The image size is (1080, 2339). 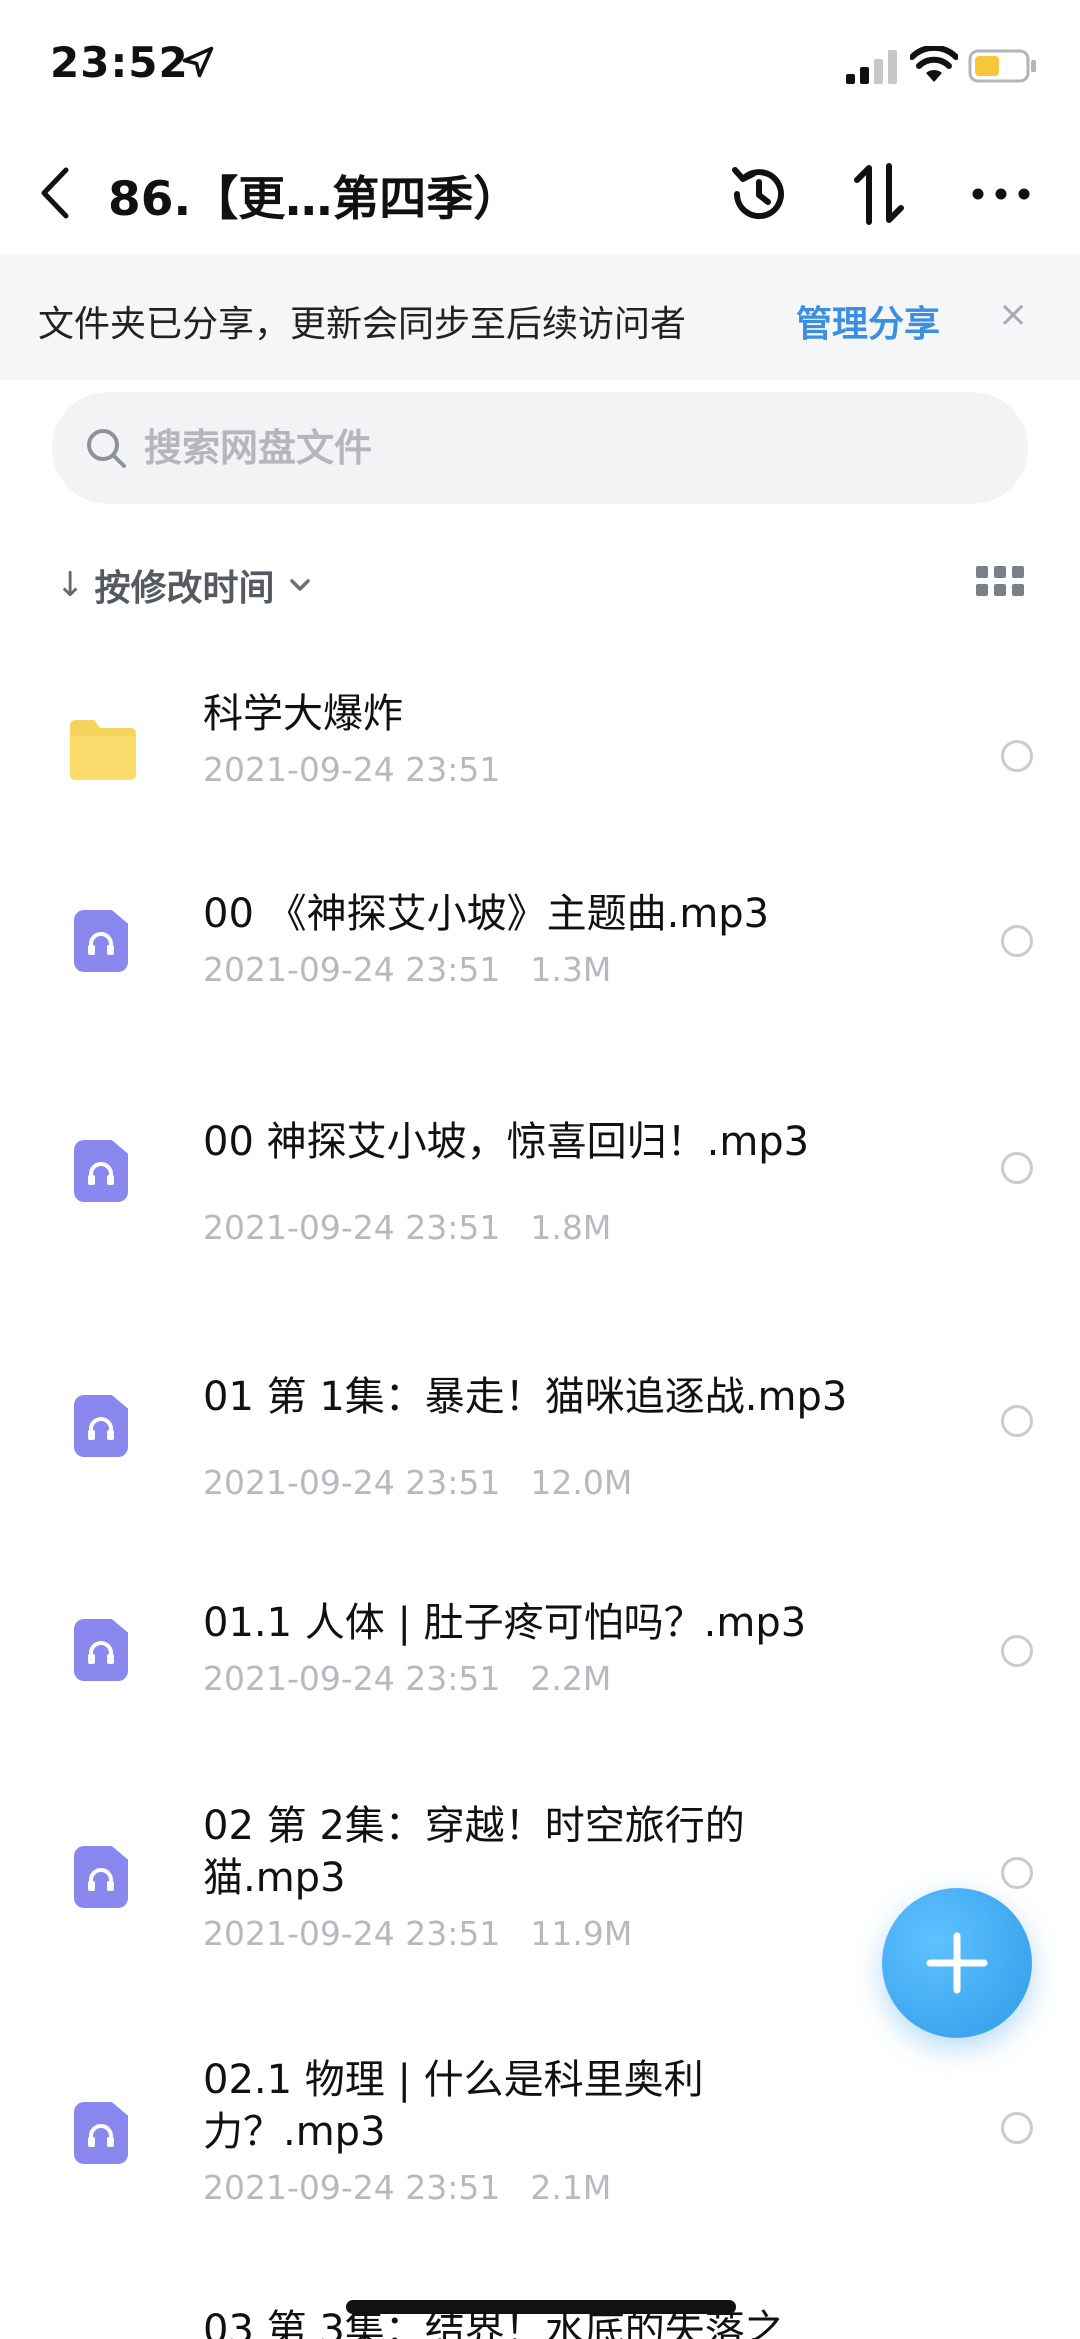 I want to click on chevron-left-icon, so click(x=55, y=193).